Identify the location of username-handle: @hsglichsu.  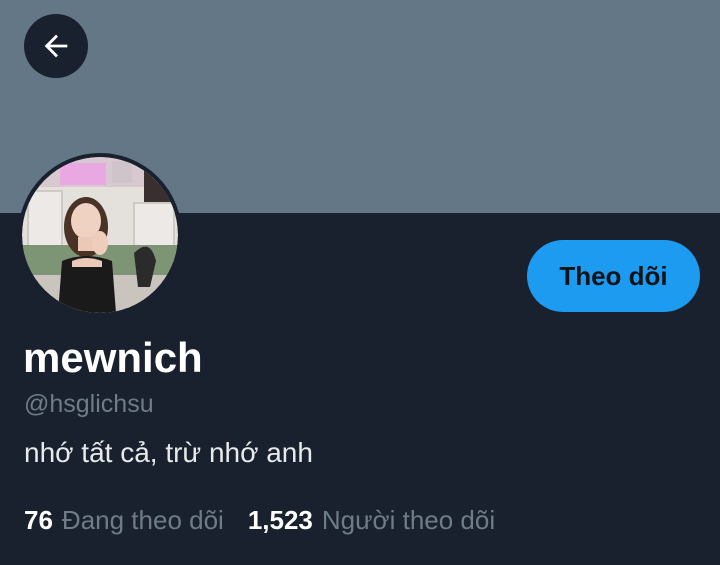
(89, 404).